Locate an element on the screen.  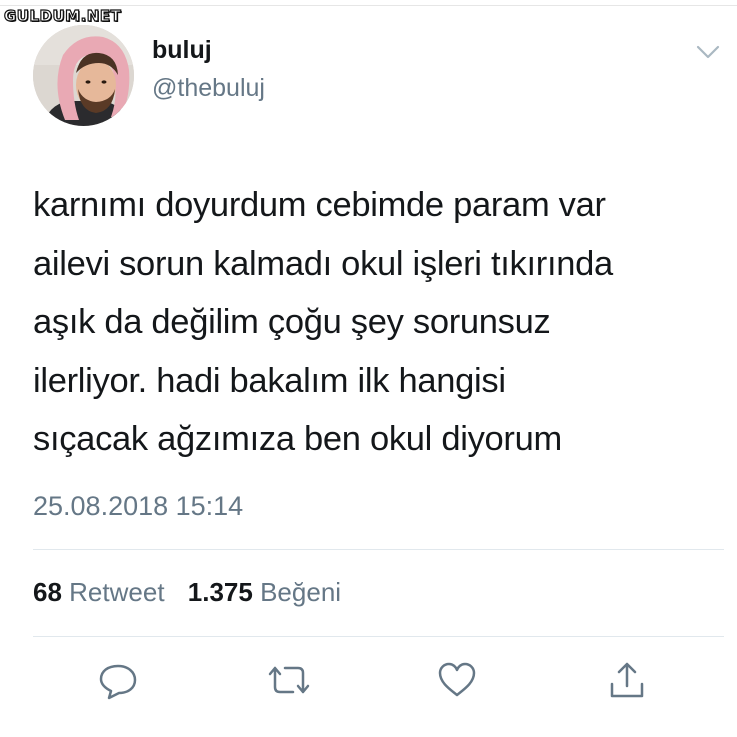
avatar is located at coordinates (83, 75).